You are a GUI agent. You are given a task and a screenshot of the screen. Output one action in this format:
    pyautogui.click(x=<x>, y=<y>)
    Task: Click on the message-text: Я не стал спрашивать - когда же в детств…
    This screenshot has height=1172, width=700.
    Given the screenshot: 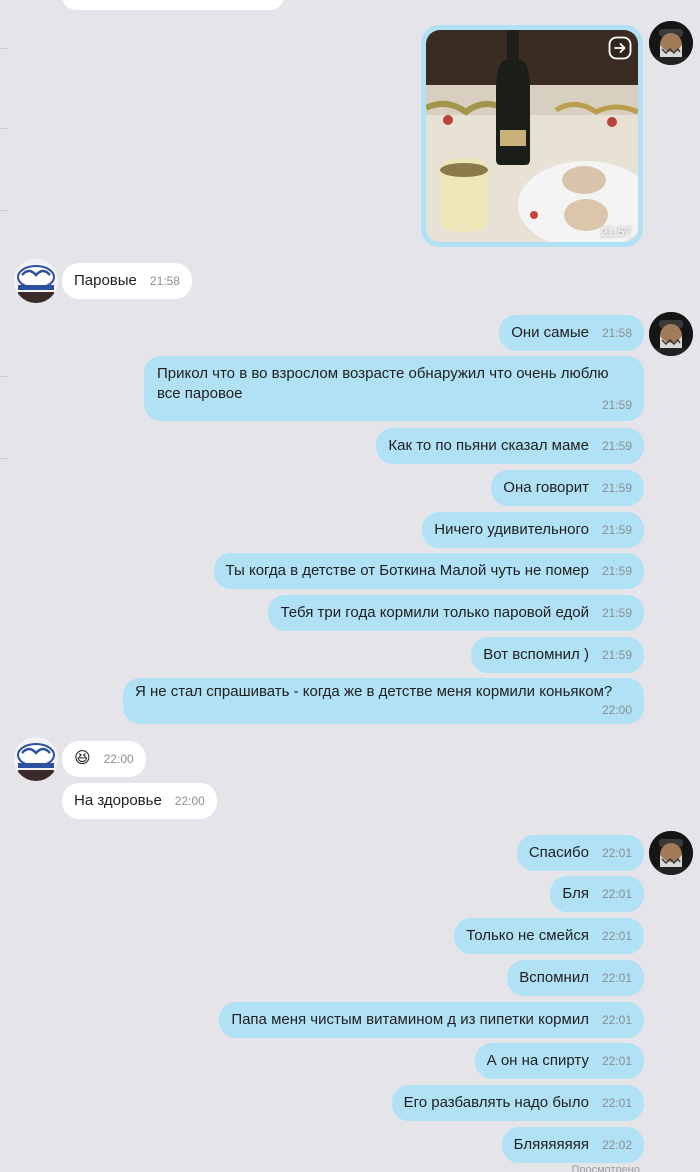 What is the action you would take?
    pyautogui.click(x=374, y=691)
    